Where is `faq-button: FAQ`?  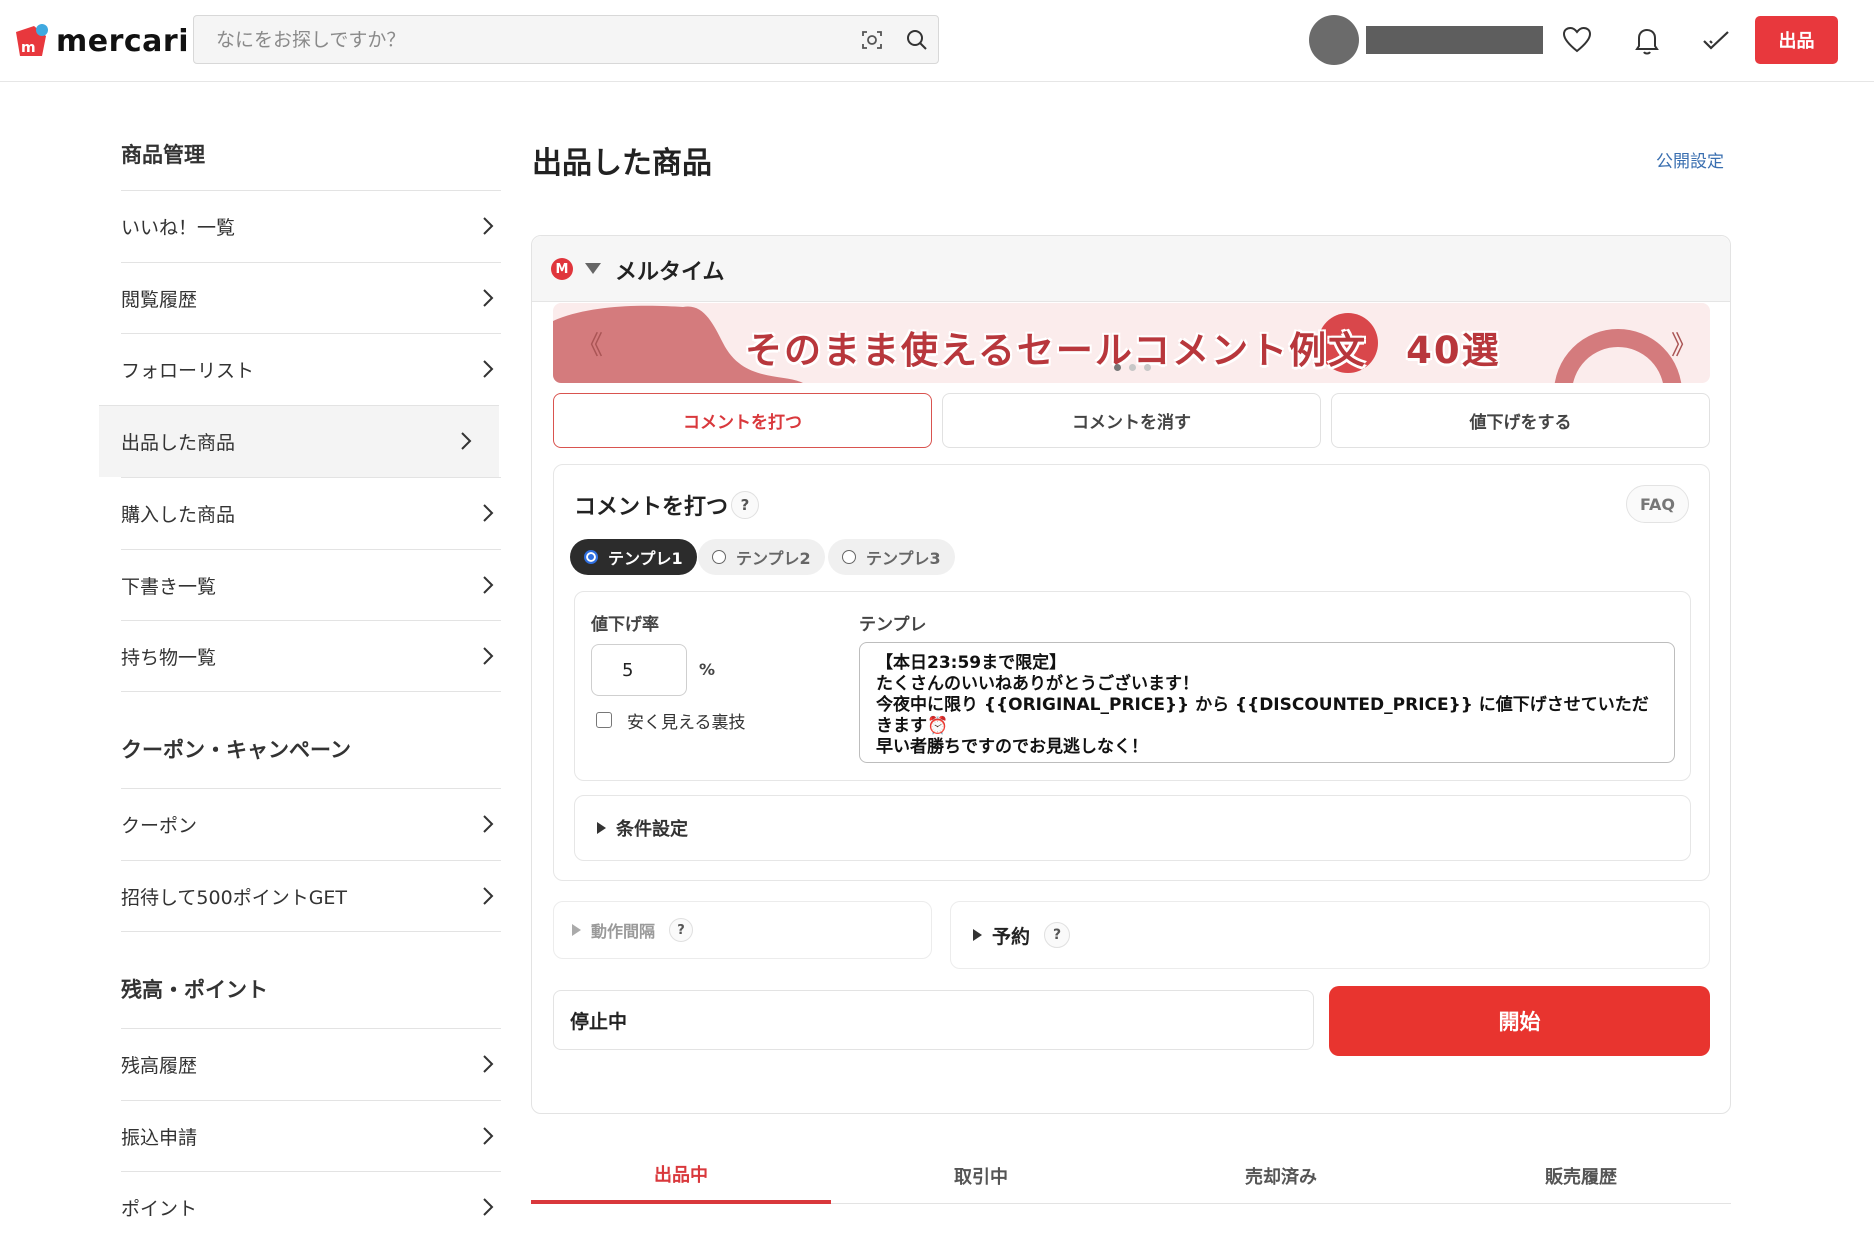
faq-button: FAQ is located at coordinates (1657, 504).